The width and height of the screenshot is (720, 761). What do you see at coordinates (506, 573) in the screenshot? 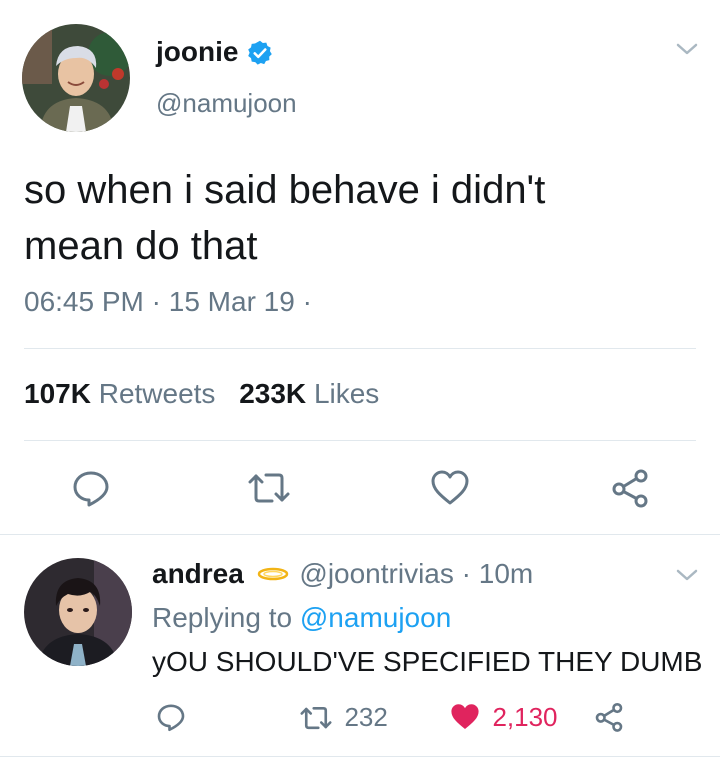
I see `reply-time: 10m` at bounding box center [506, 573].